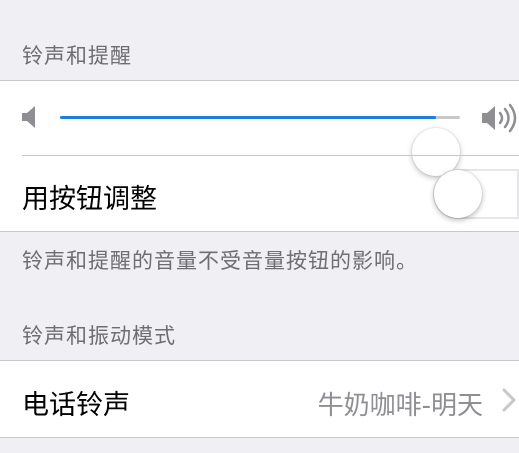 The image size is (519, 453). Describe the element at coordinates (509, 402) in the screenshot. I see `chevron-right-icon` at that location.